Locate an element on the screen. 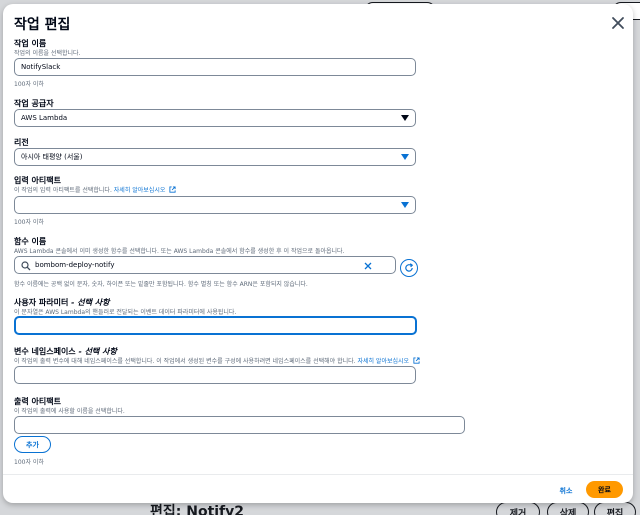 The image size is (640, 515). input-artifacts-learn-more-link: 자세히 알아보십시오 is located at coordinates (140, 190).